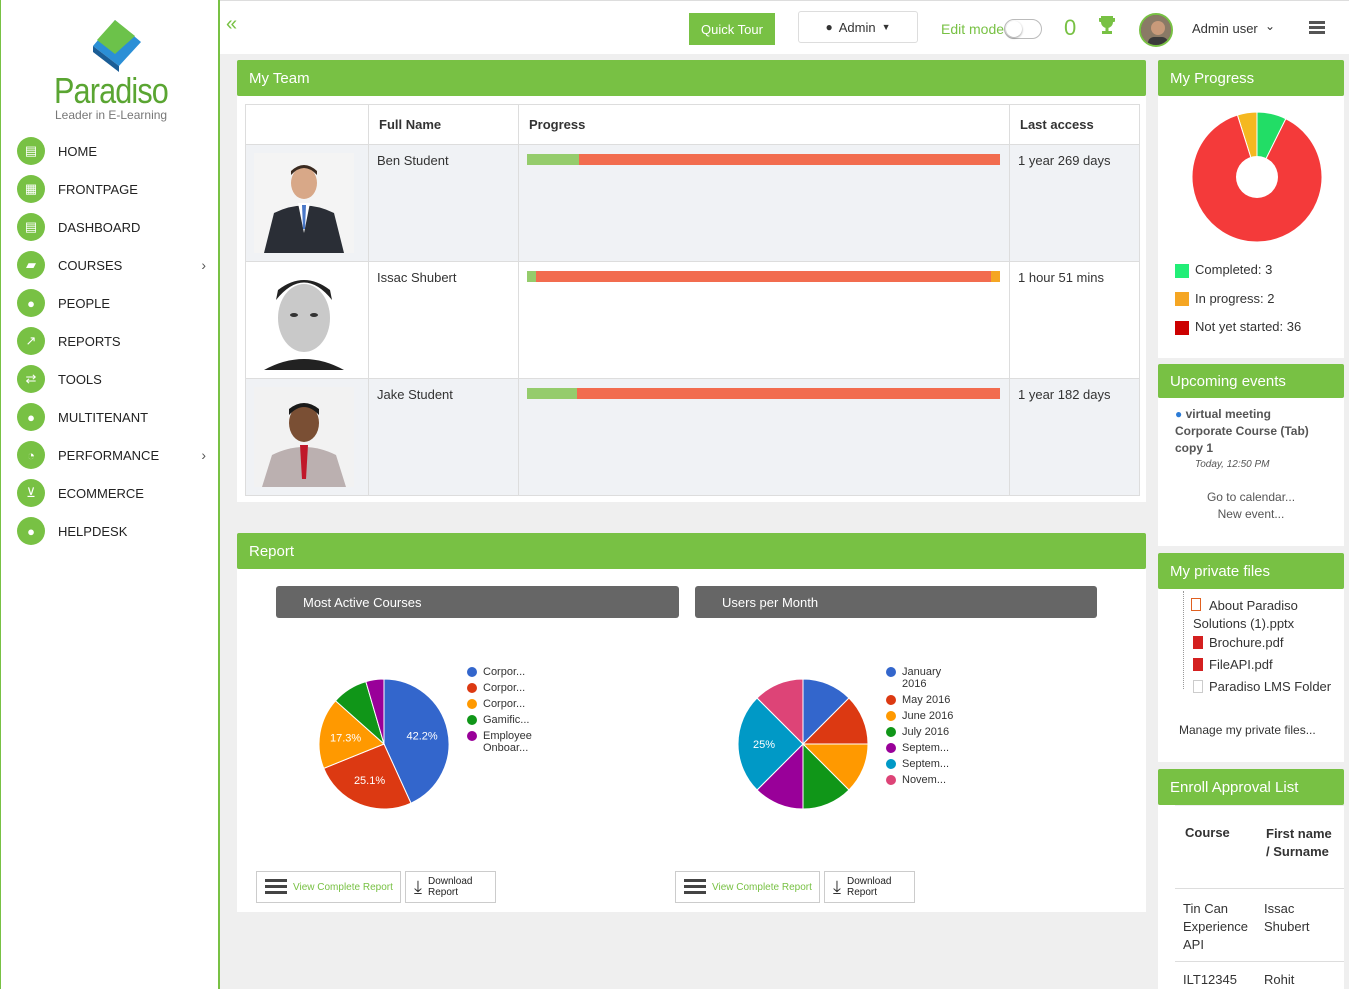 Image resolution: width=1349 pixels, height=989 pixels. I want to click on legend-item: May 2016, so click(923, 700).